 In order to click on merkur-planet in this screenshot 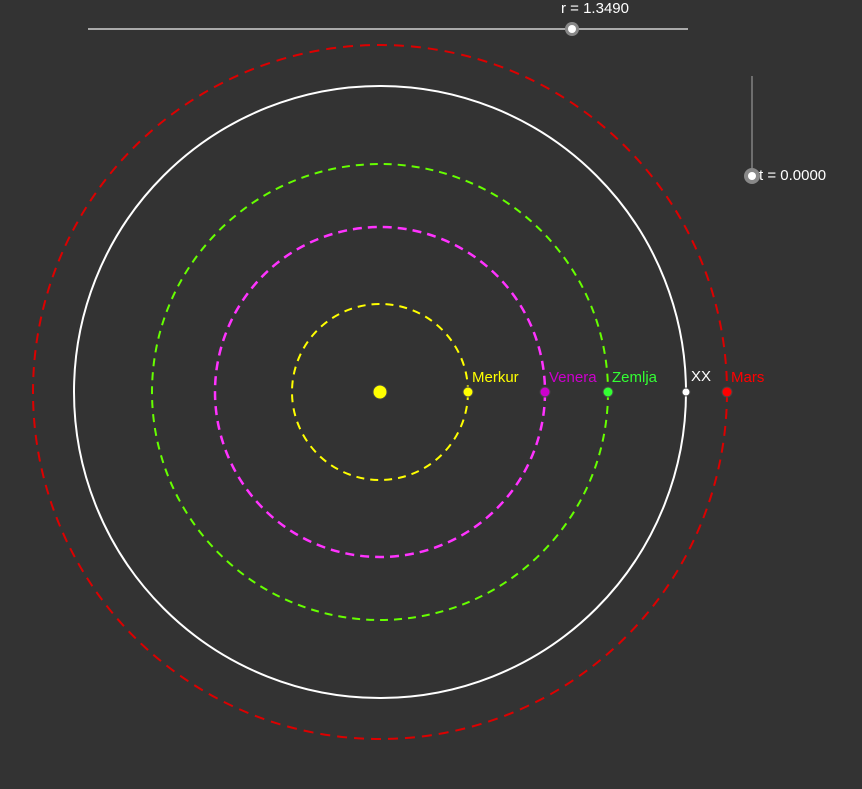, I will do `click(468, 392)`.